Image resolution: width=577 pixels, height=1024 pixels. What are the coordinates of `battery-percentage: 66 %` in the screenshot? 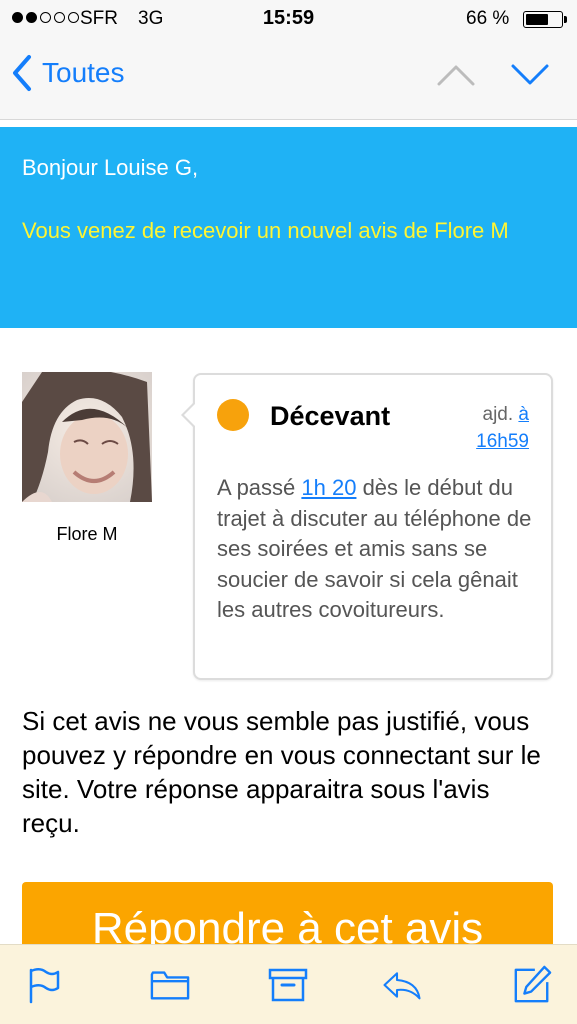 It's located at (488, 18).